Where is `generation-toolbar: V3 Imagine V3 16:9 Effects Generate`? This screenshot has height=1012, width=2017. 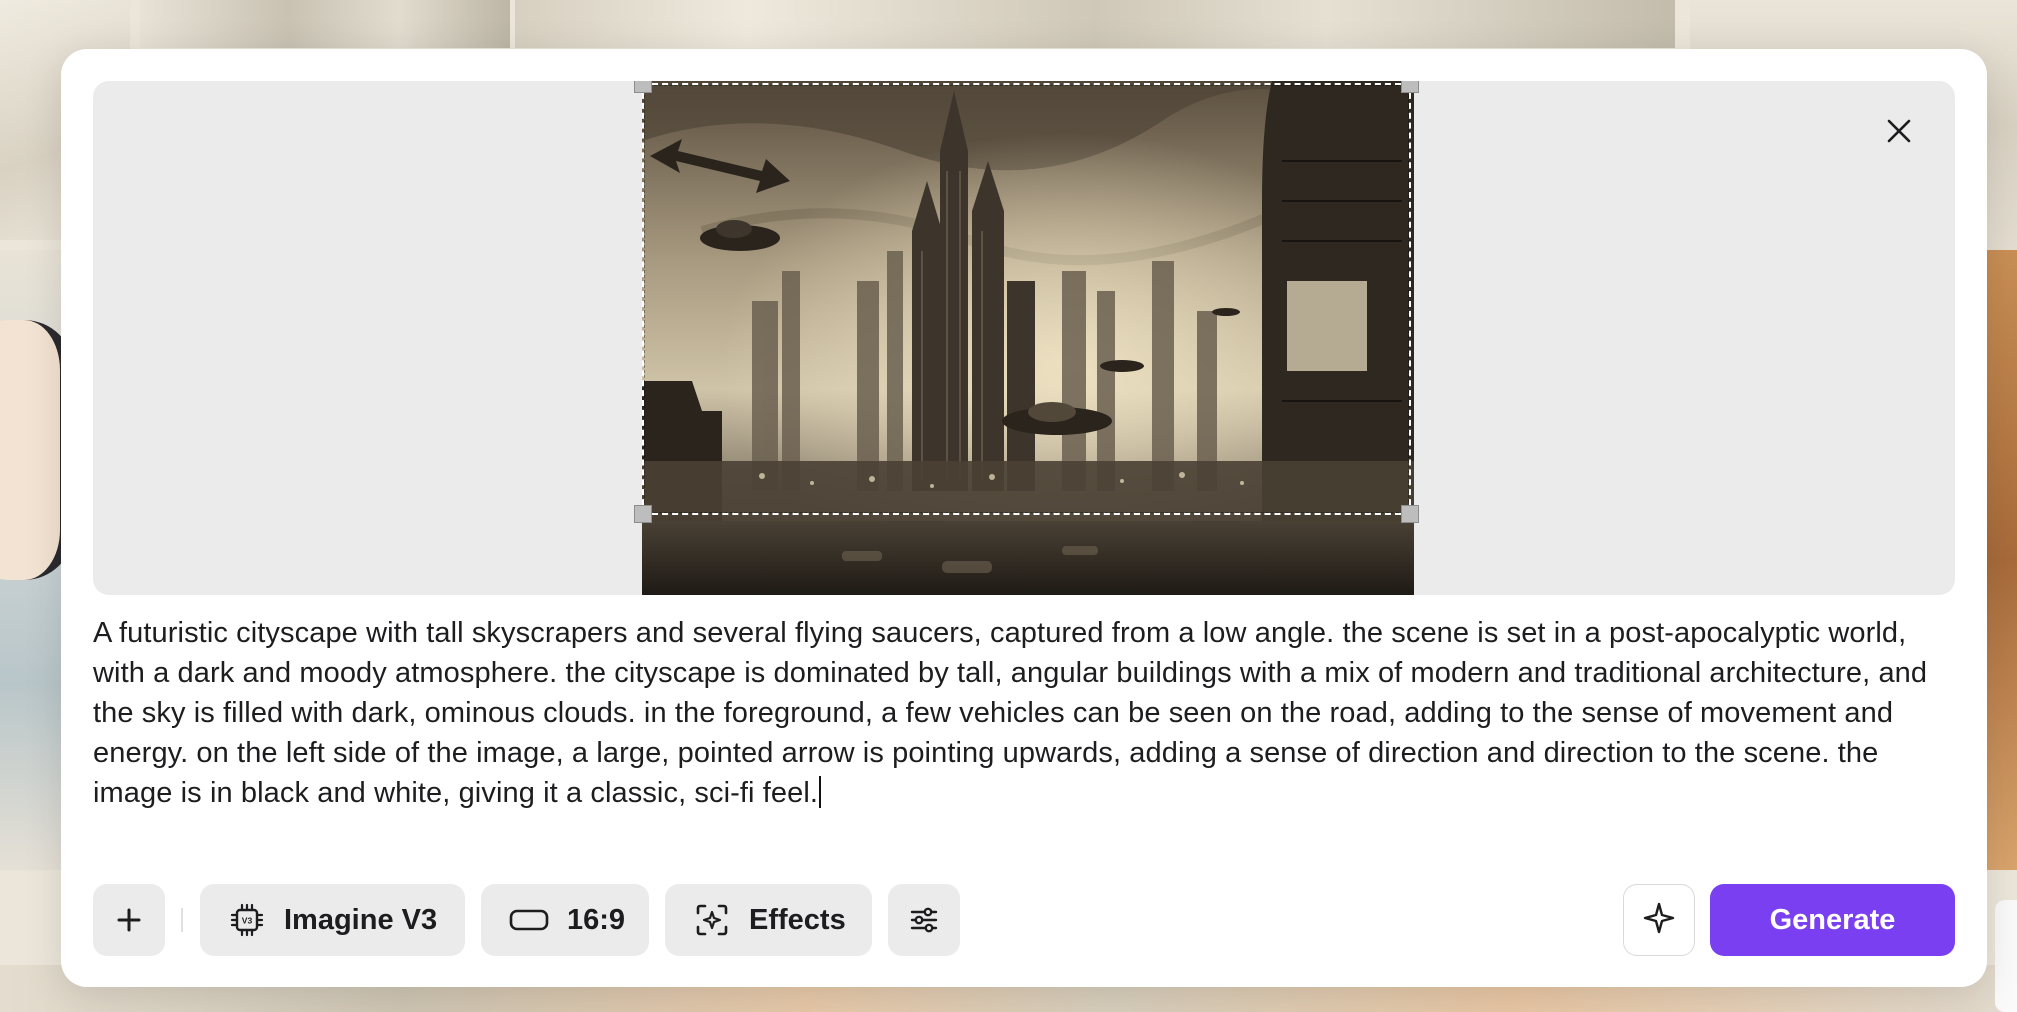
generation-toolbar: V3 Imagine V3 16:9 Effects Generate is located at coordinates (1024, 920).